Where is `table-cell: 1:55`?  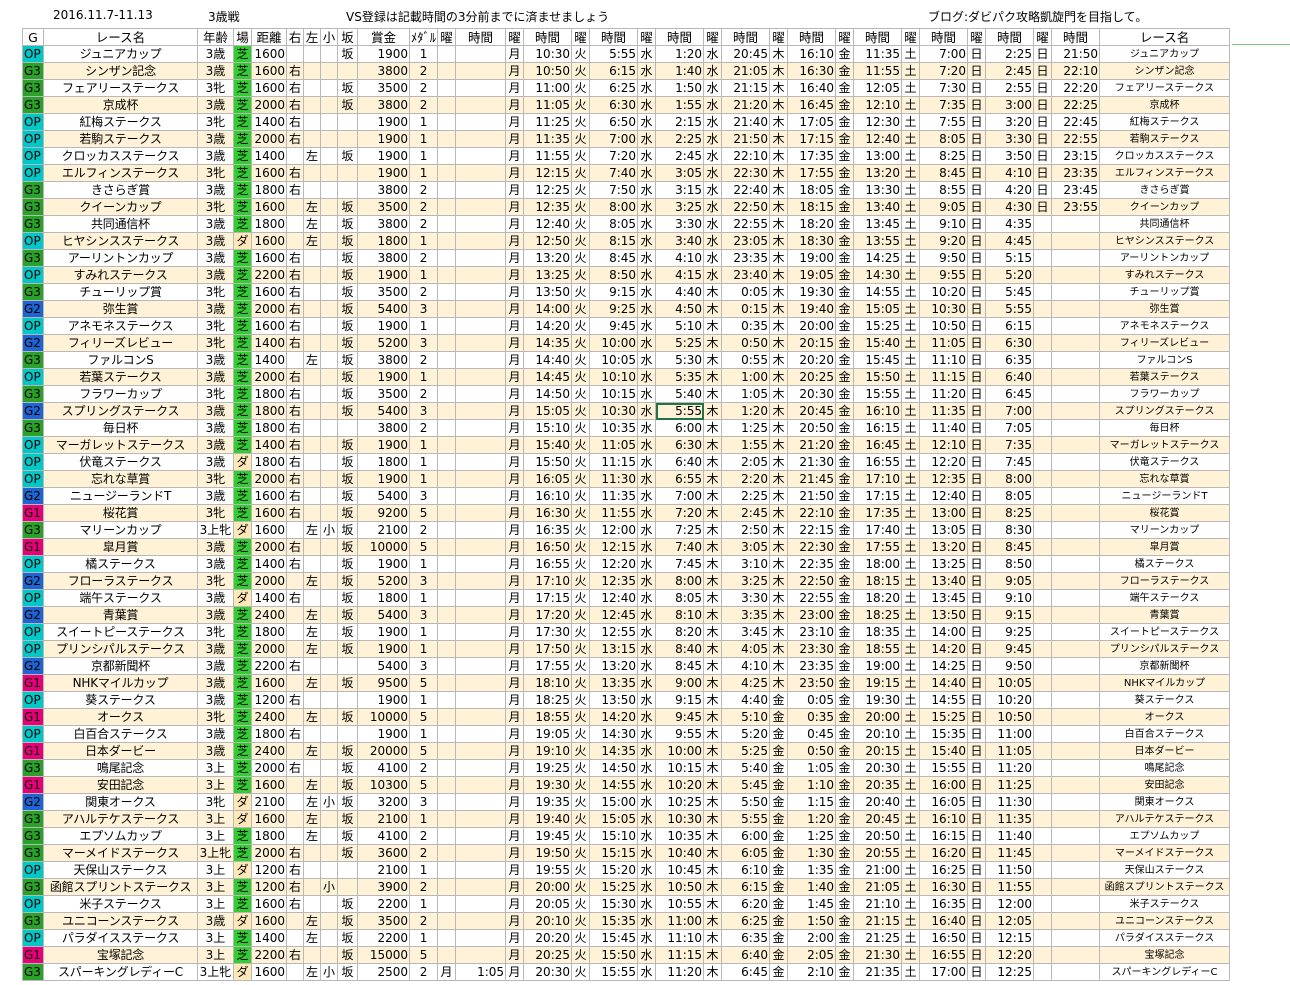
table-cell: 1:55 is located at coordinates (680, 105).